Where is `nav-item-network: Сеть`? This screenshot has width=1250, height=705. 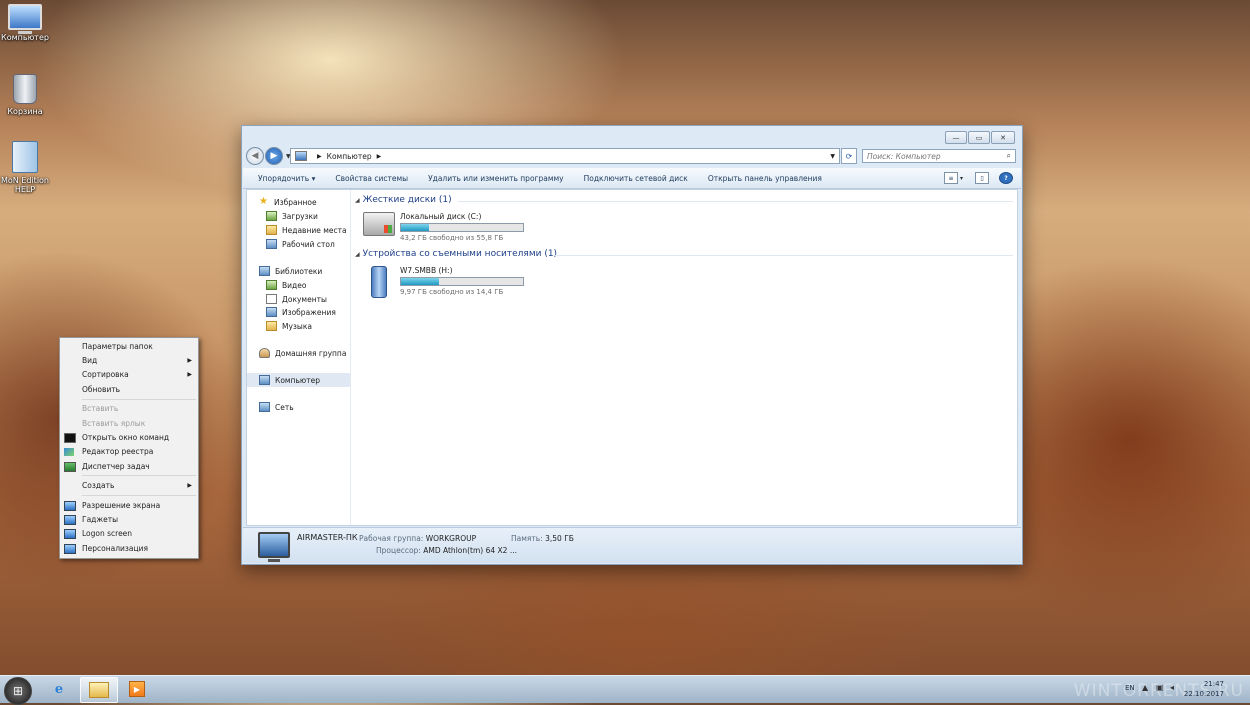 nav-item-network: Сеть is located at coordinates (298, 407).